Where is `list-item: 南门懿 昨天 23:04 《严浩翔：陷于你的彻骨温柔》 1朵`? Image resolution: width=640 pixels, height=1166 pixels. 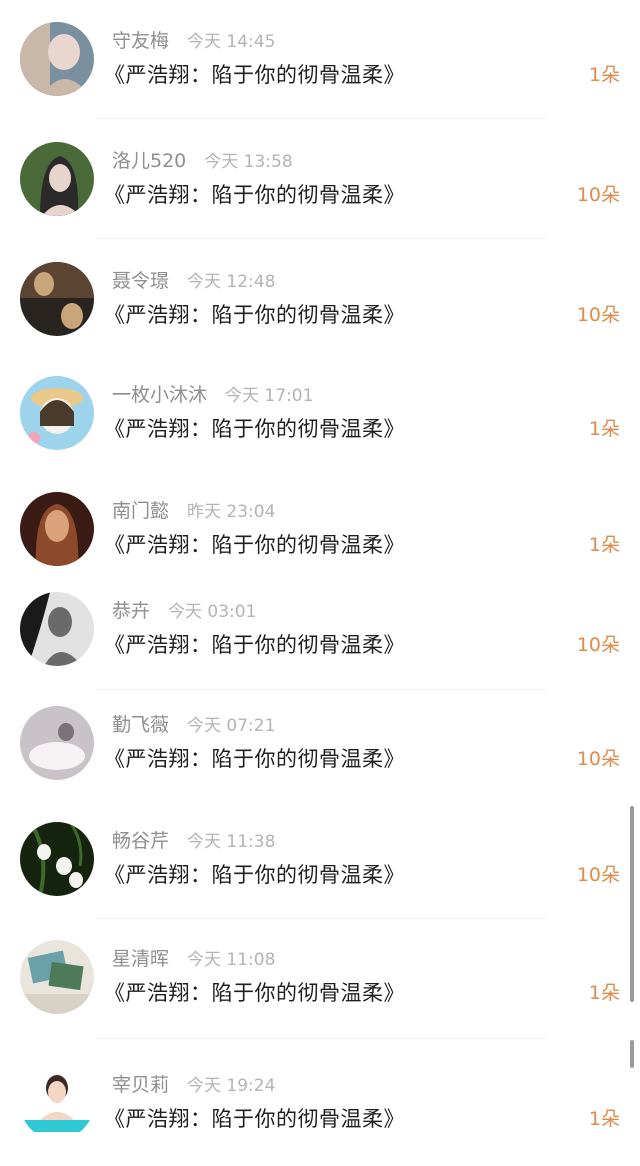 list-item: 南门懿 昨天 23:04 《严浩翔：陷于你的彻骨温柔》 1朵 is located at coordinates (320, 542).